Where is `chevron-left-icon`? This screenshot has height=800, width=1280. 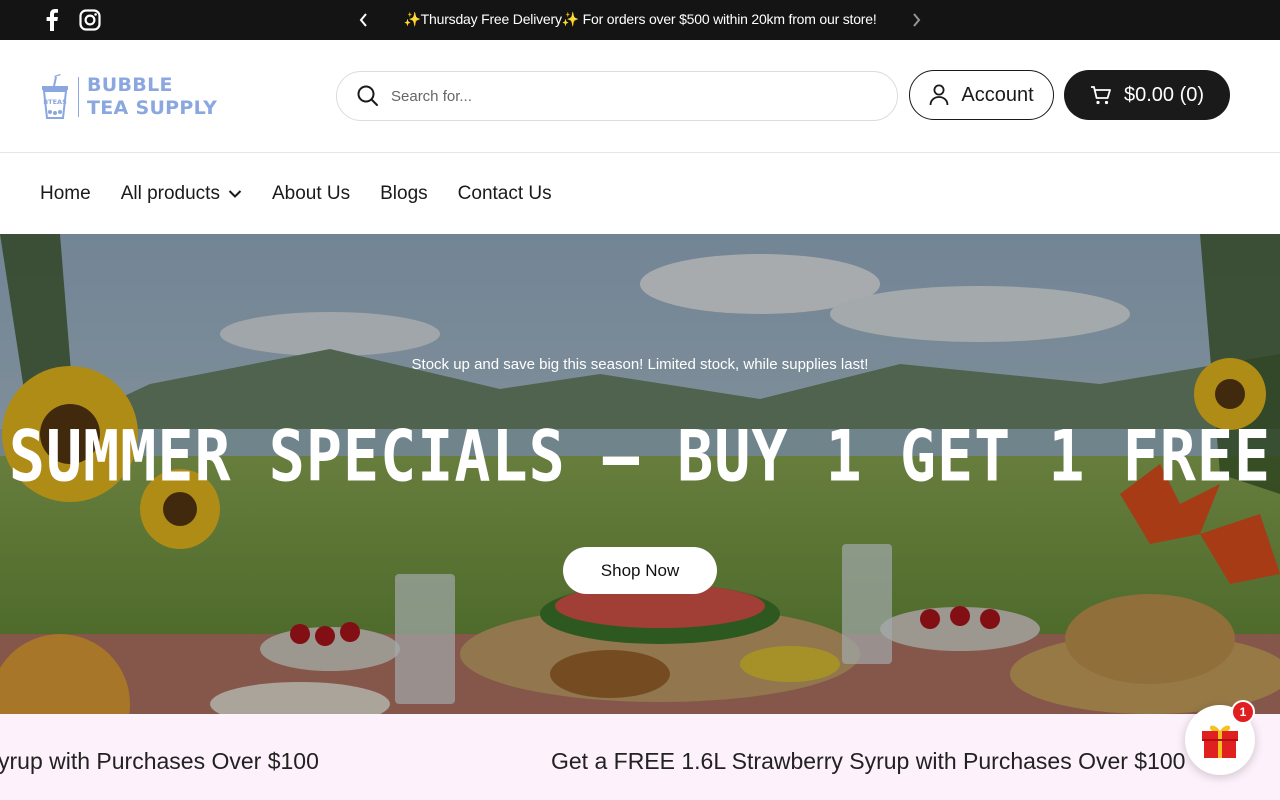 chevron-left-icon is located at coordinates (363, 20).